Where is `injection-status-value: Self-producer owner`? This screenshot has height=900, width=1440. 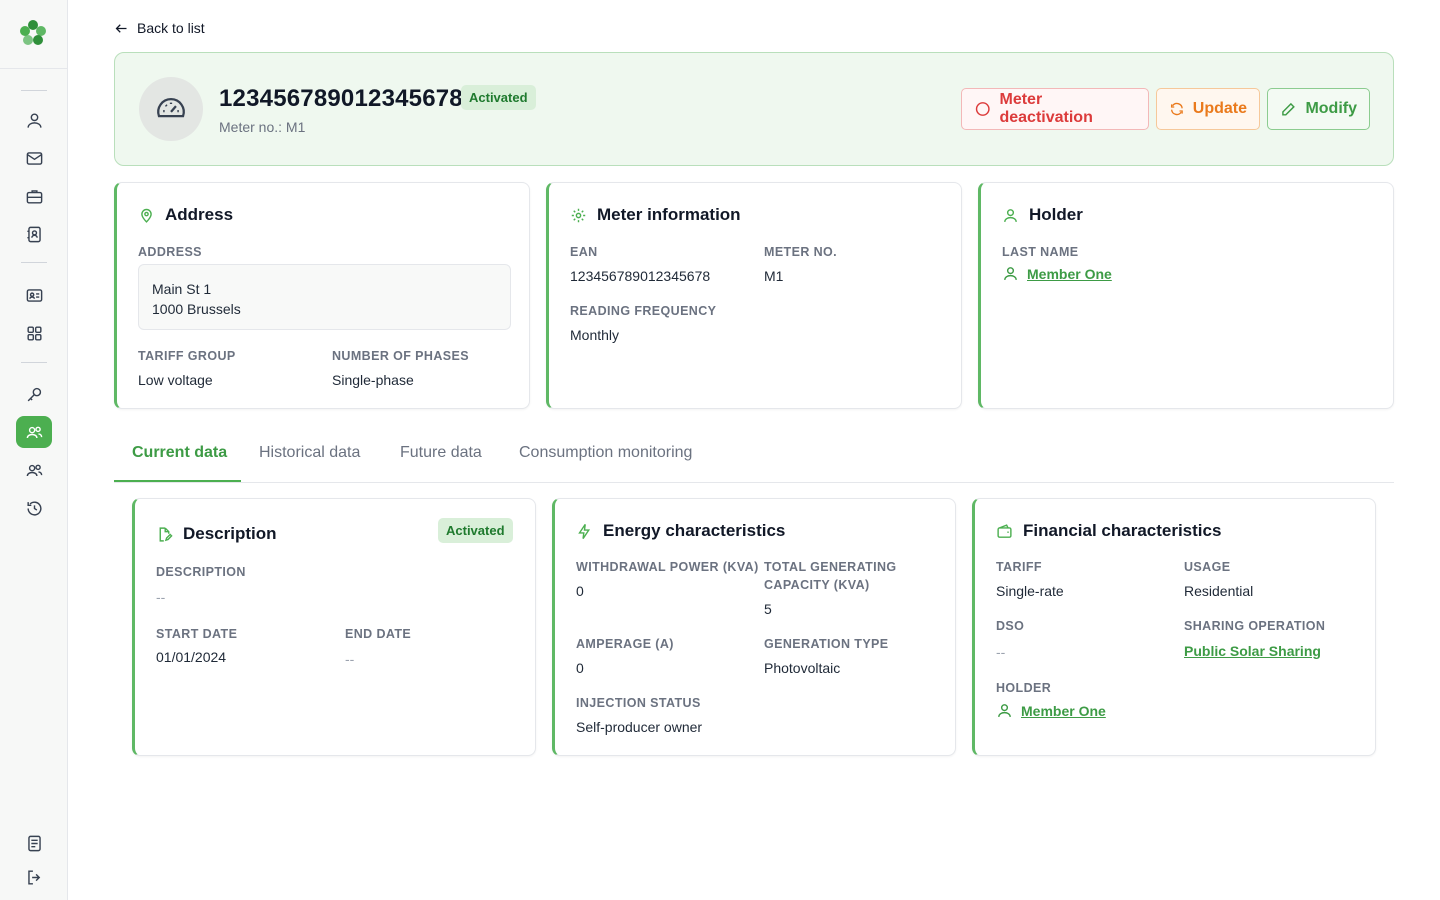 injection-status-value: Self-producer owner is located at coordinates (639, 727).